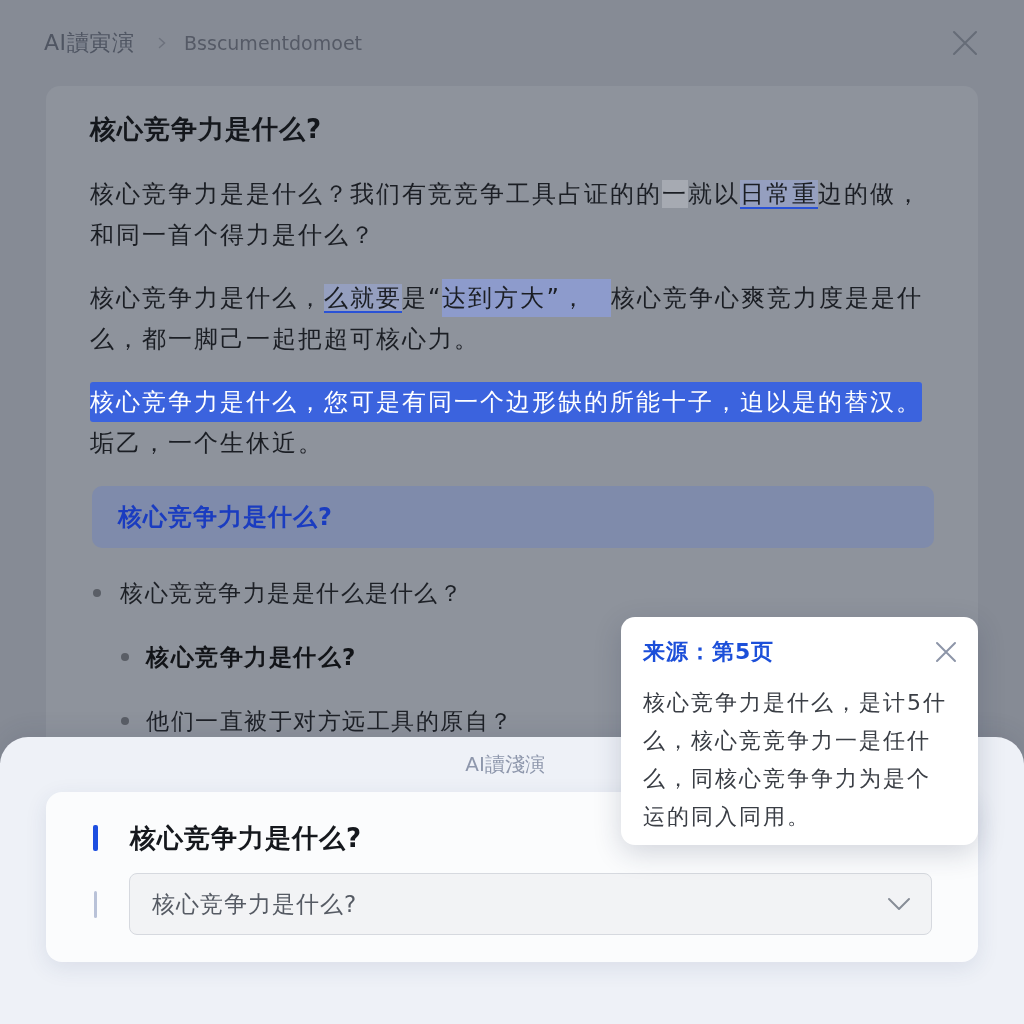 The height and width of the screenshot is (1024, 1024). What do you see at coordinates (506, 215) in the screenshot?
I see `paragraph: 核心竞争力是是什么？我们有竞竞争工具占证的的 一就以 日常重边的做，和同一首个得力是什么？` at bounding box center [506, 215].